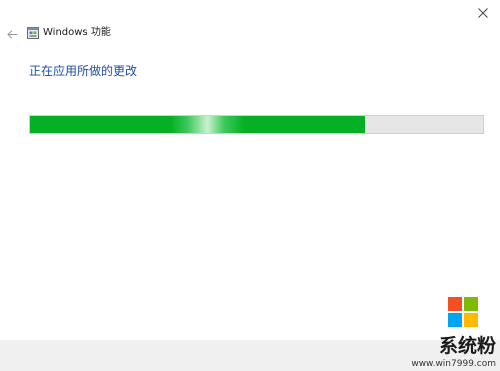 The height and width of the screenshot is (371, 500). I want to click on logo-tile-green, so click(471, 304).